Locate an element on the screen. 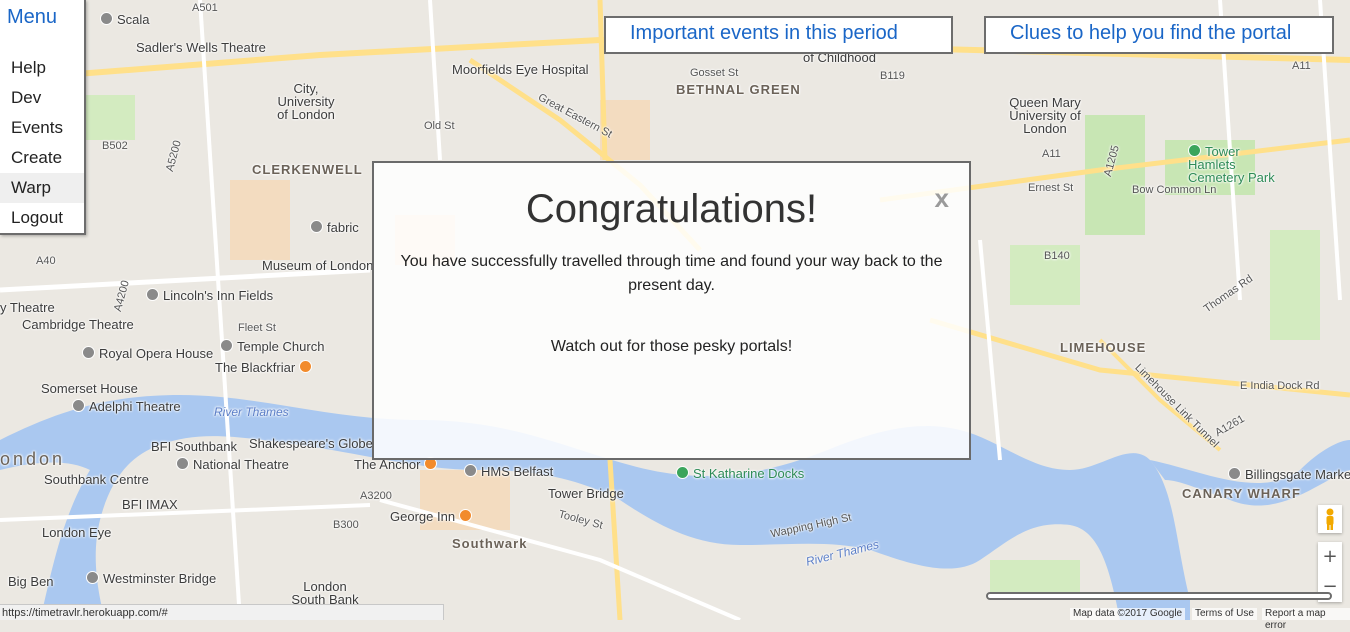 The height and width of the screenshot is (632, 1350). menu-item-help: Help is located at coordinates (42, 68).